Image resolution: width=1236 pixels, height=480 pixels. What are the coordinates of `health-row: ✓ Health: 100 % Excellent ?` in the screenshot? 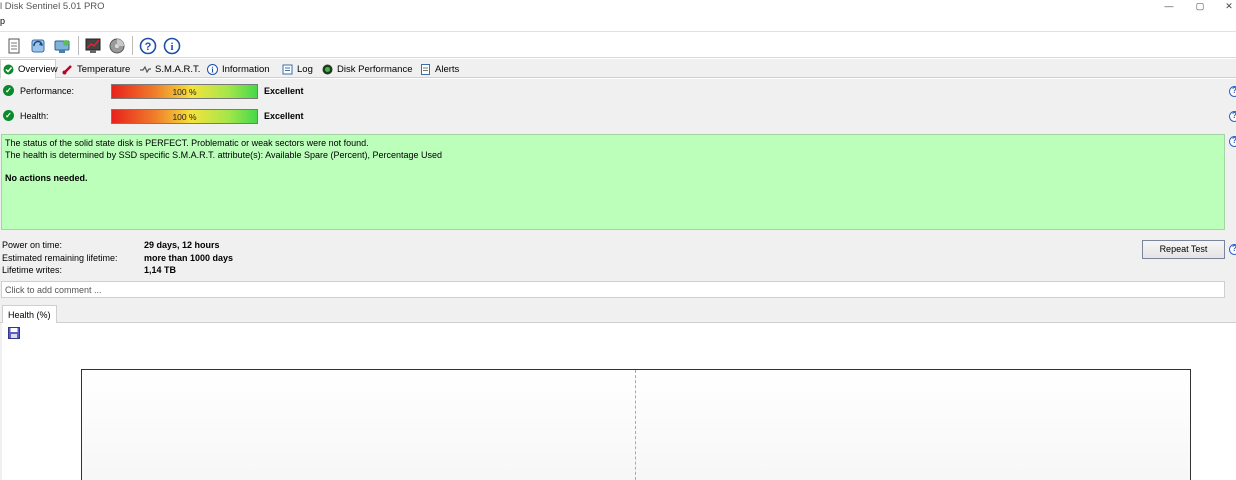 It's located at (618, 116).